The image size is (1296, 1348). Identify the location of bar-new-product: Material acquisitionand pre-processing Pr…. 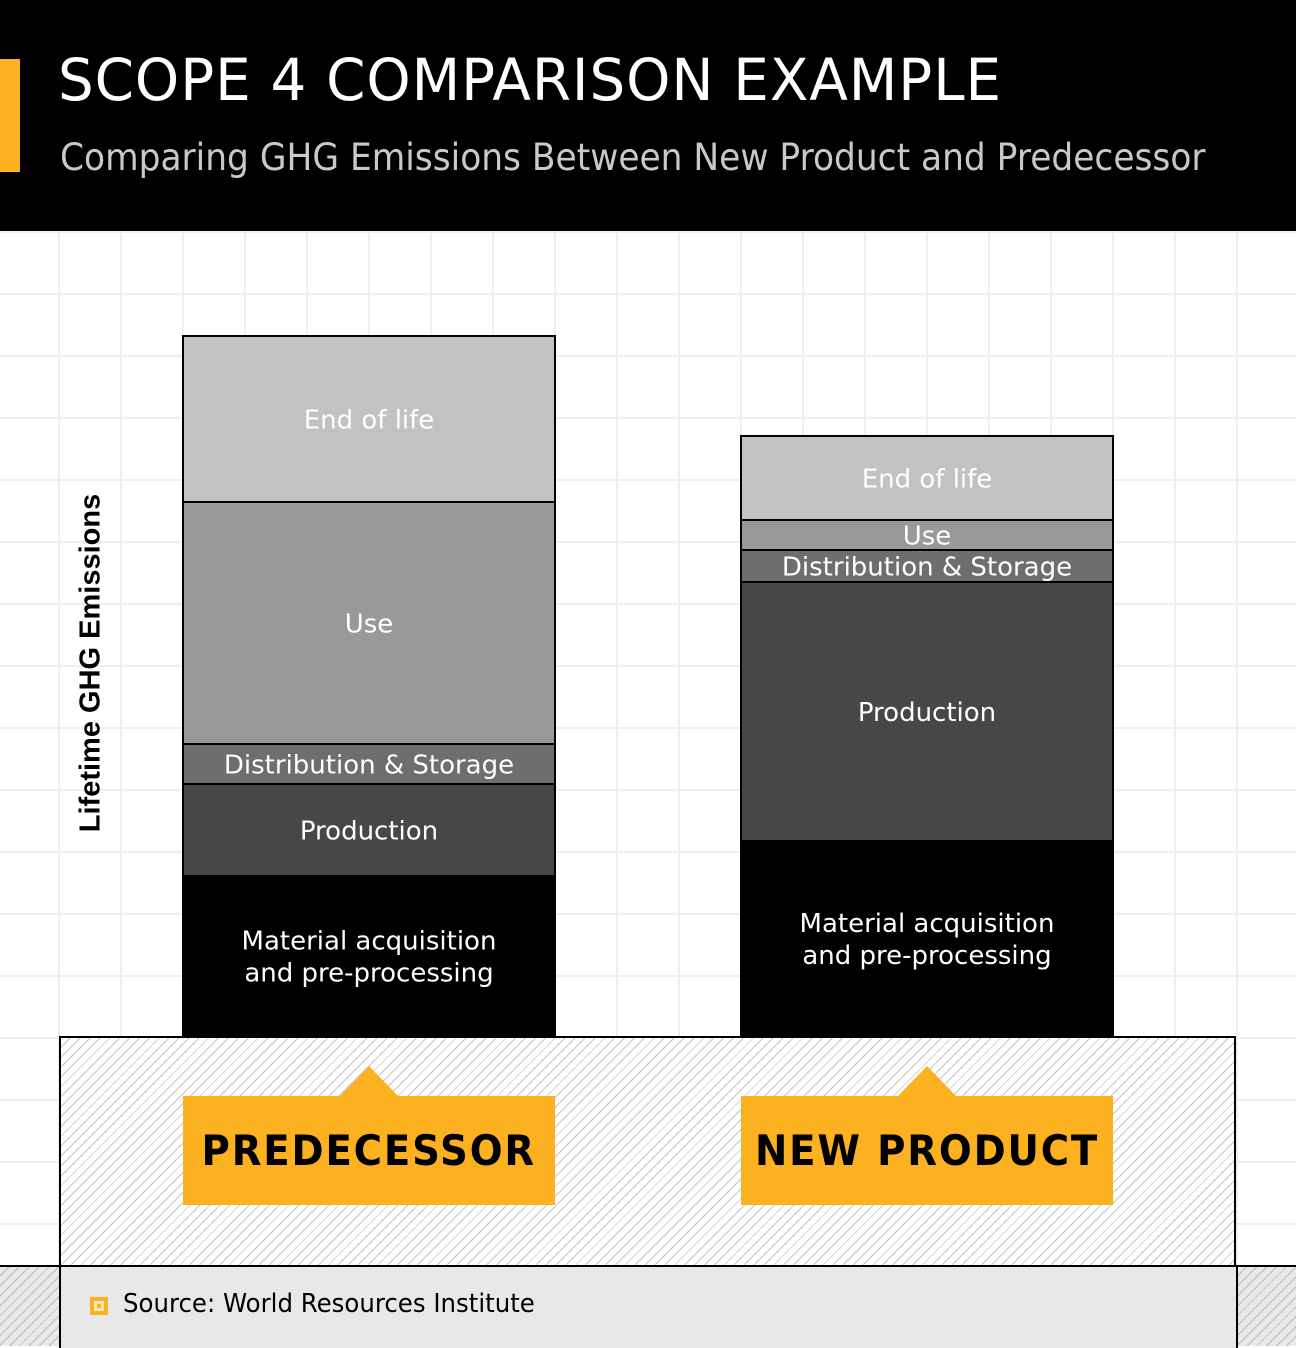
(927, 736).